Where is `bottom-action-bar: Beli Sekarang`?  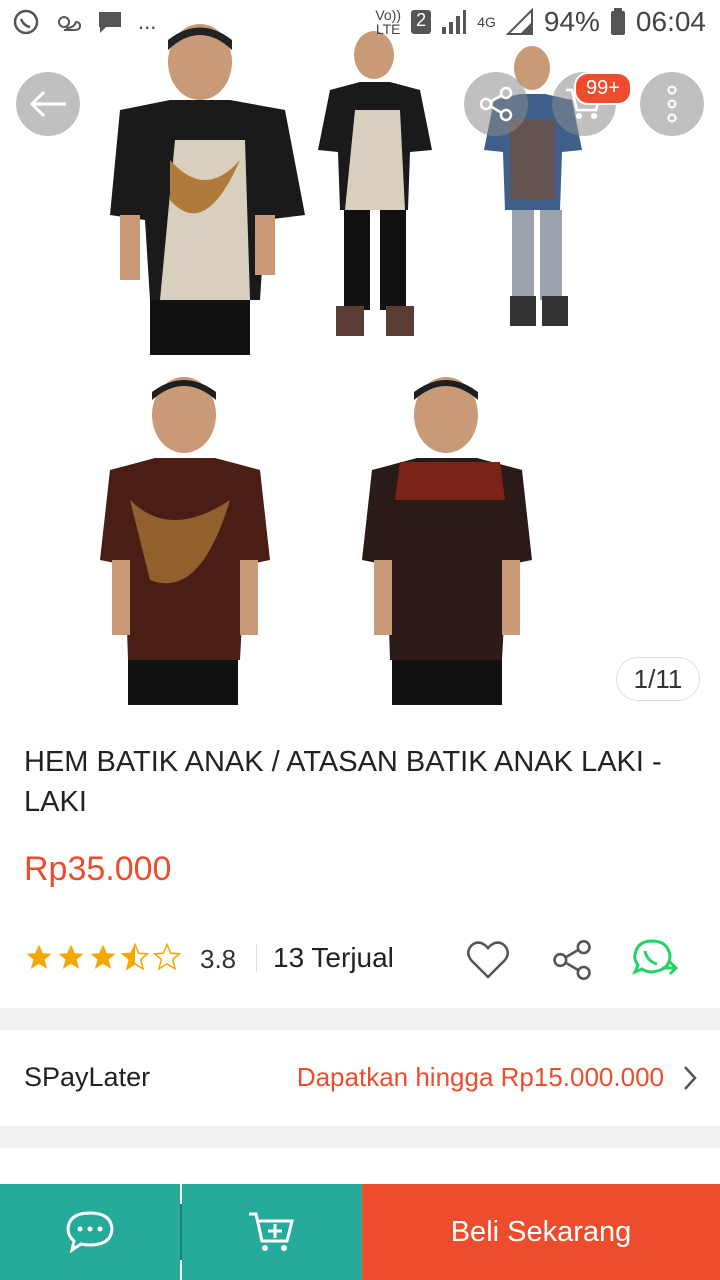 bottom-action-bar: Beli Sekarang is located at coordinates (360, 1232).